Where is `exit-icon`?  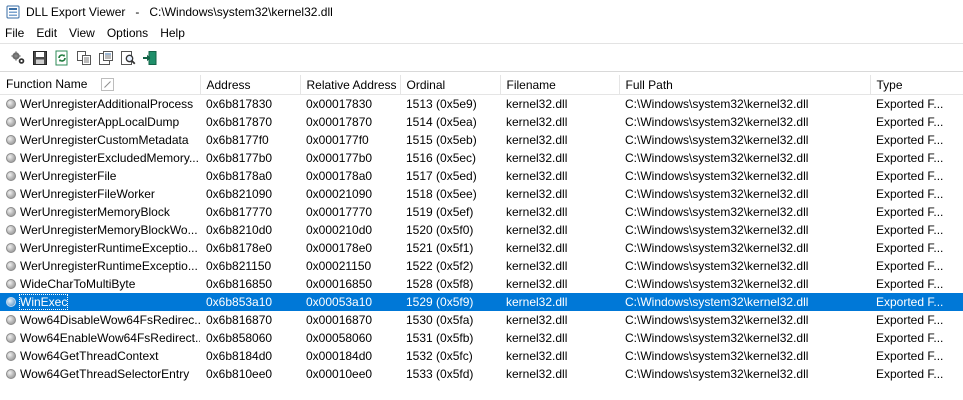 exit-icon is located at coordinates (150, 58).